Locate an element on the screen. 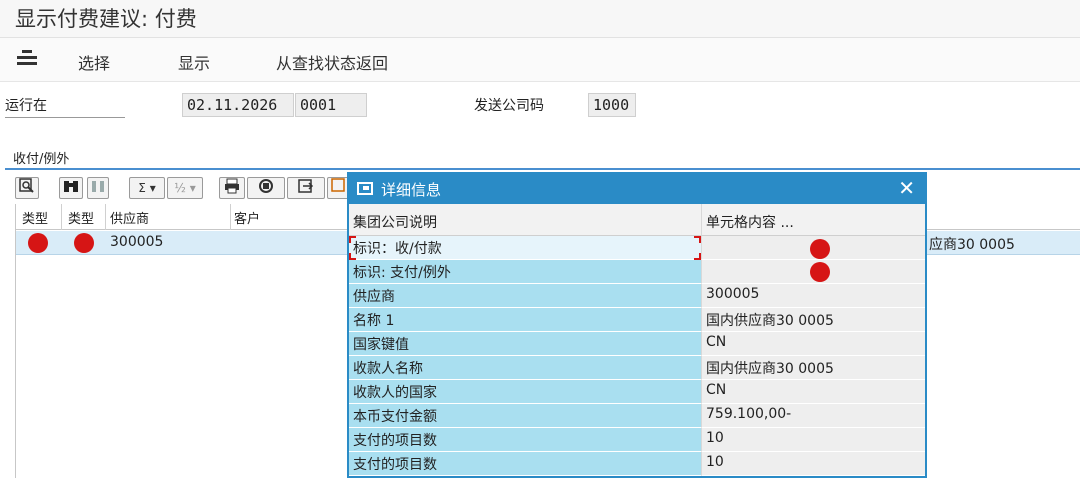 This screenshot has height=478, width=1080. layout-icon is located at coordinates (338, 188).